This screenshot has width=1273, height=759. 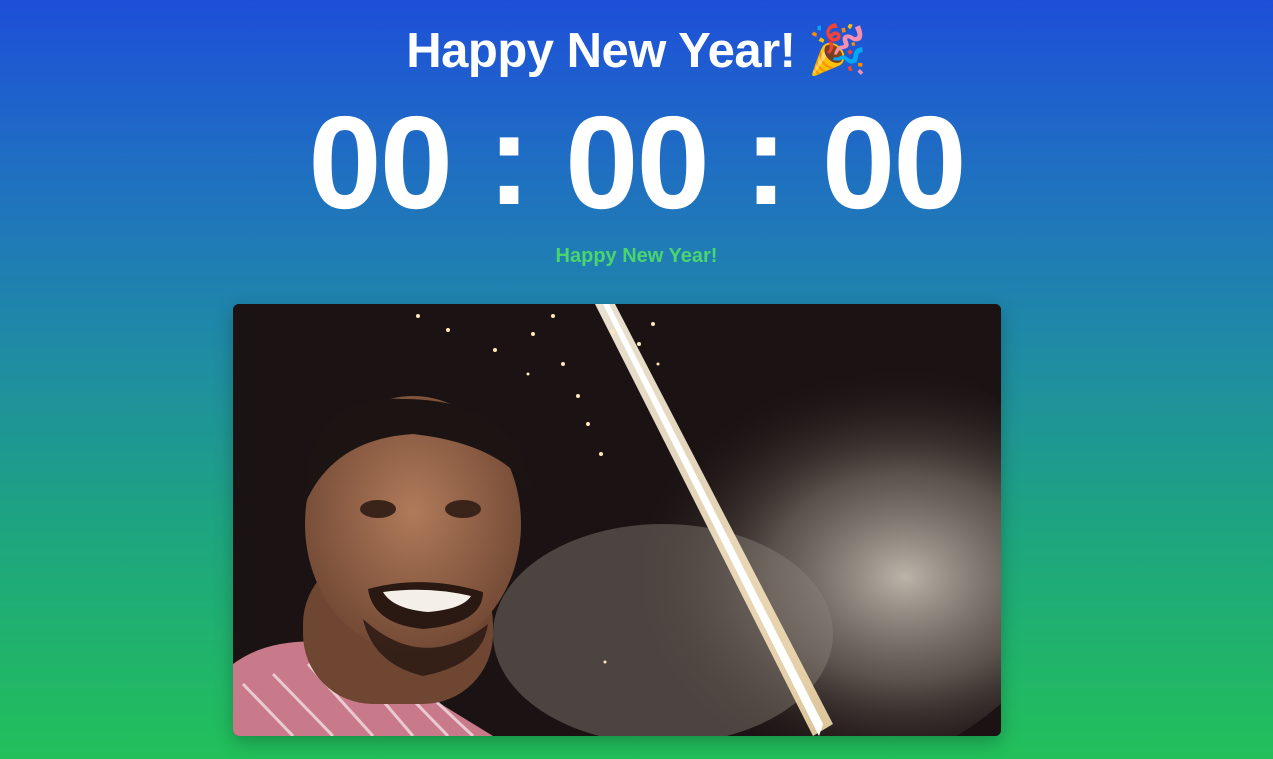 I want to click on countdown-seconds: 00, so click(x=894, y=162).